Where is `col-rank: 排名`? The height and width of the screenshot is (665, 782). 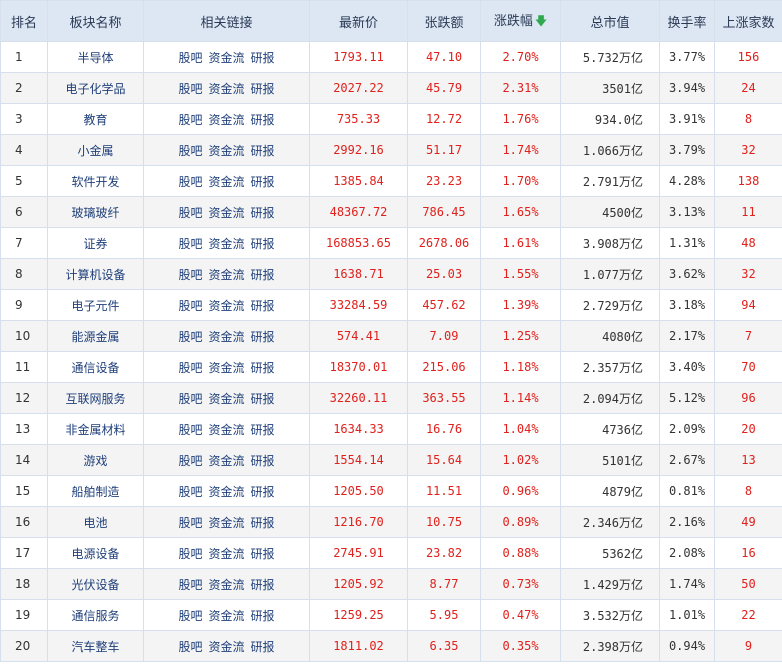 col-rank: 排名 is located at coordinates (24, 21).